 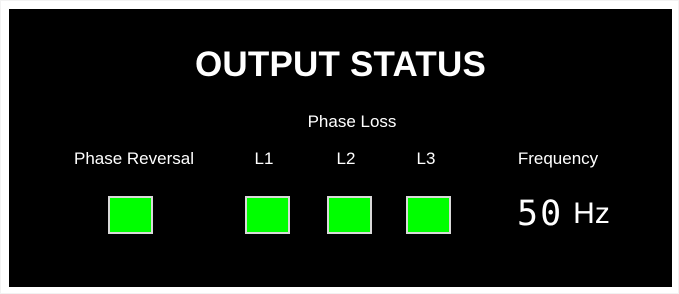 I want to click on l2-indicator, so click(x=349, y=215).